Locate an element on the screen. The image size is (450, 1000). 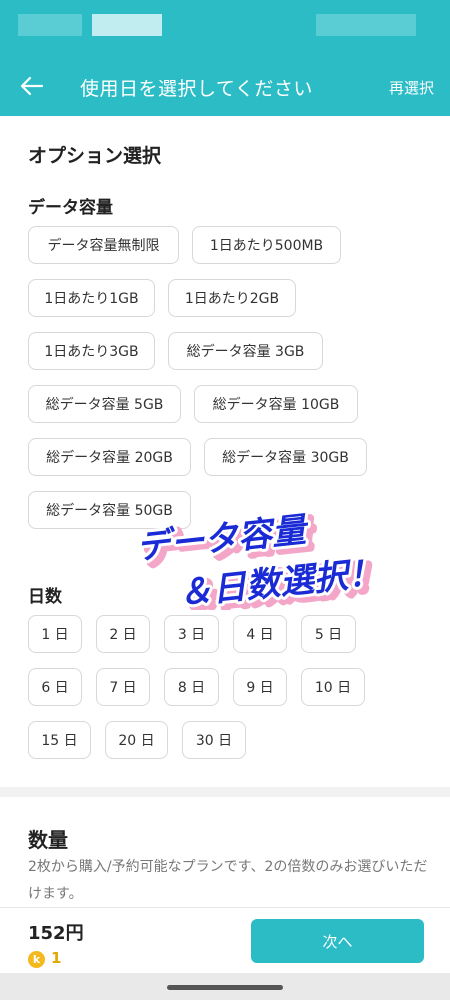
data-chip-30gb-total: 総データ容量 30GB is located at coordinates (285, 457).